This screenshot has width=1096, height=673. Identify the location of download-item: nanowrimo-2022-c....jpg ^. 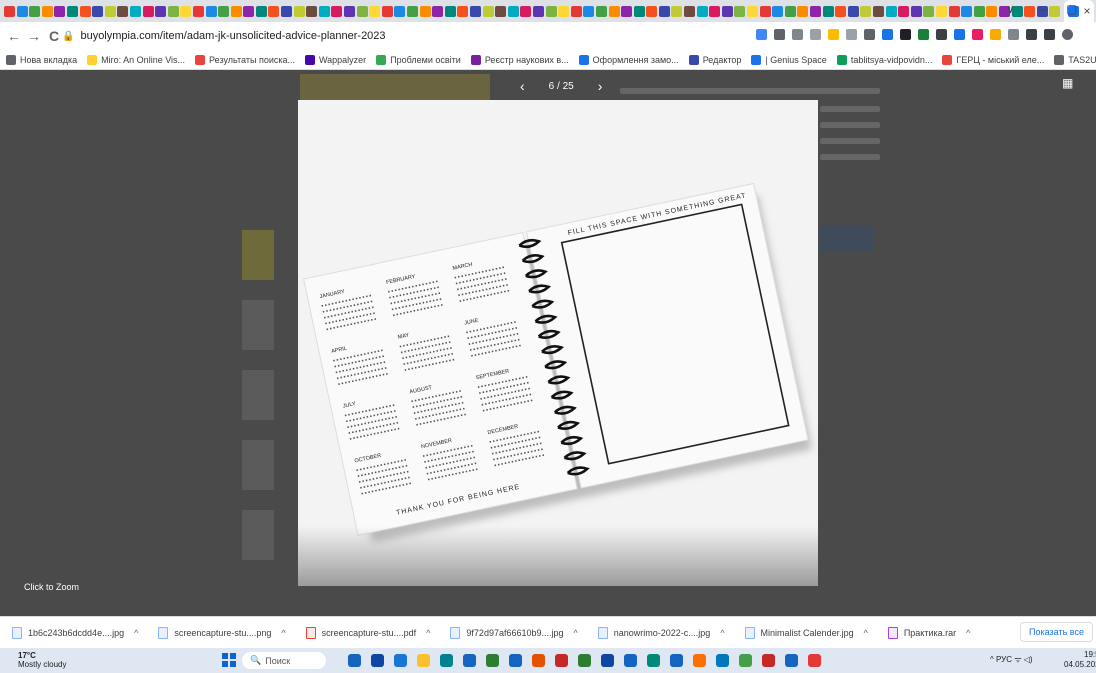
(661, 632).